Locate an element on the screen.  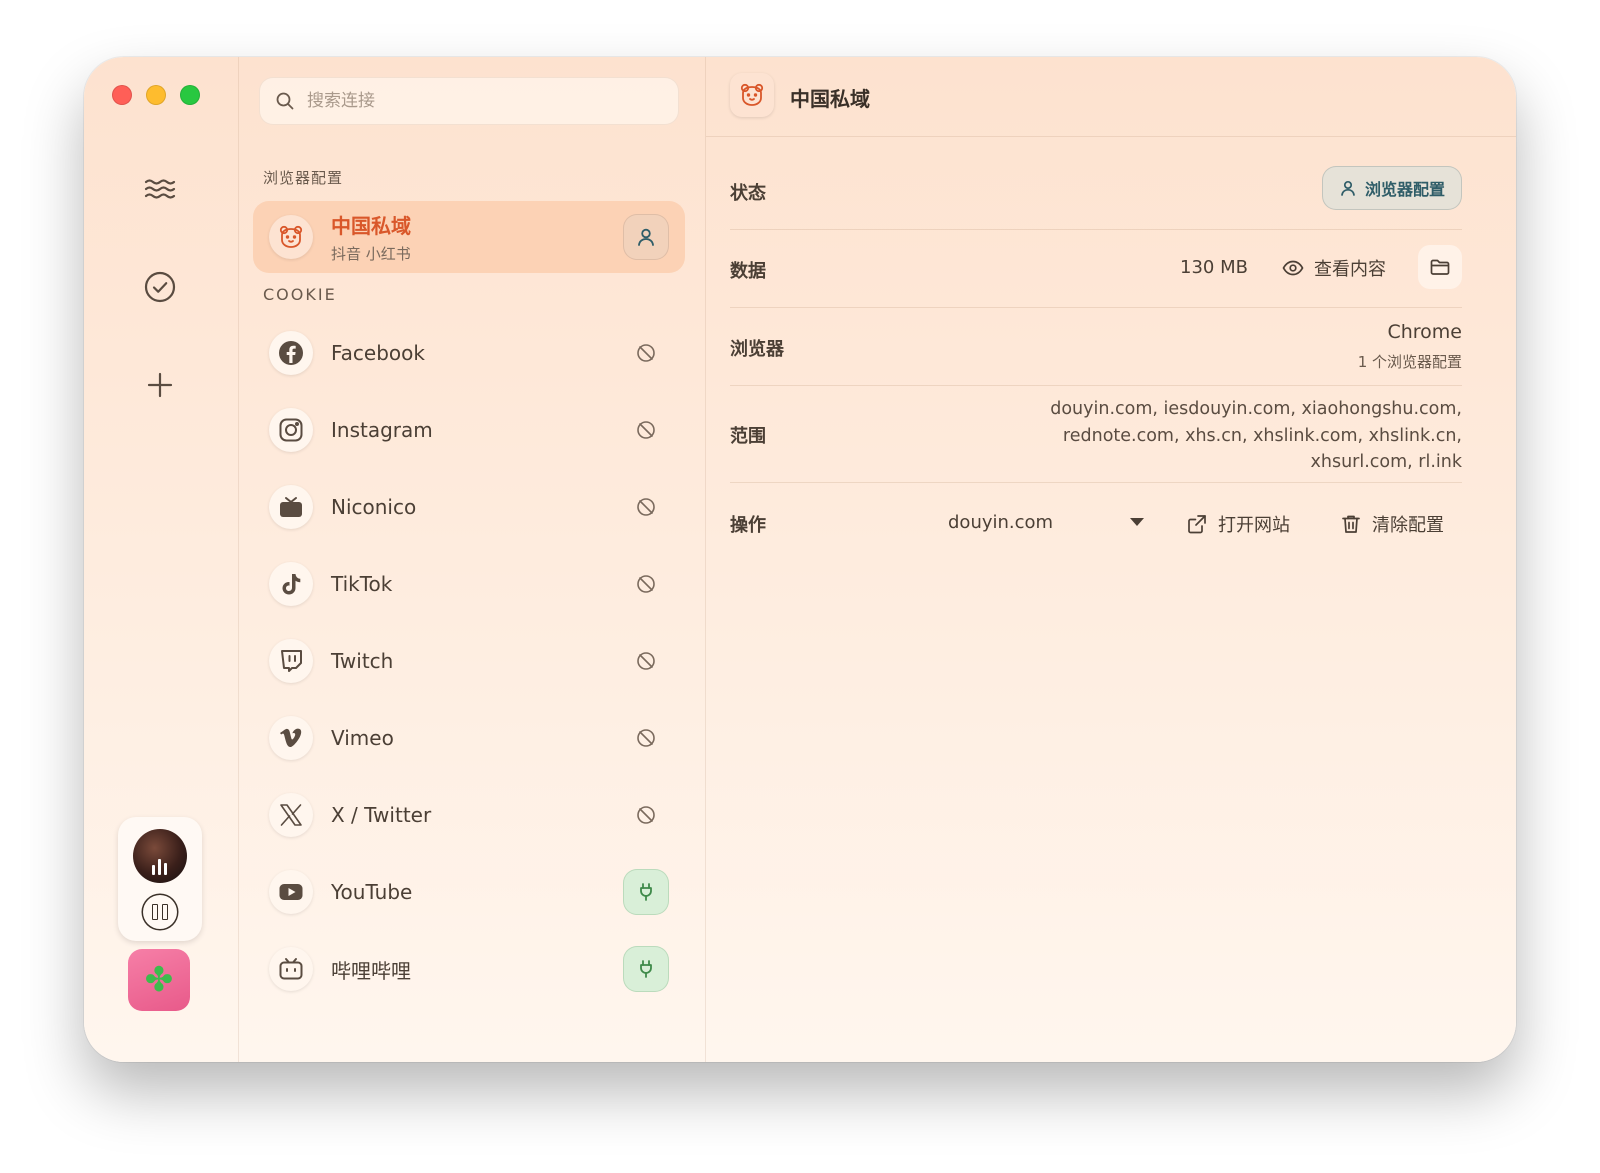
youtube-icon is located at coordinates (291, 892).